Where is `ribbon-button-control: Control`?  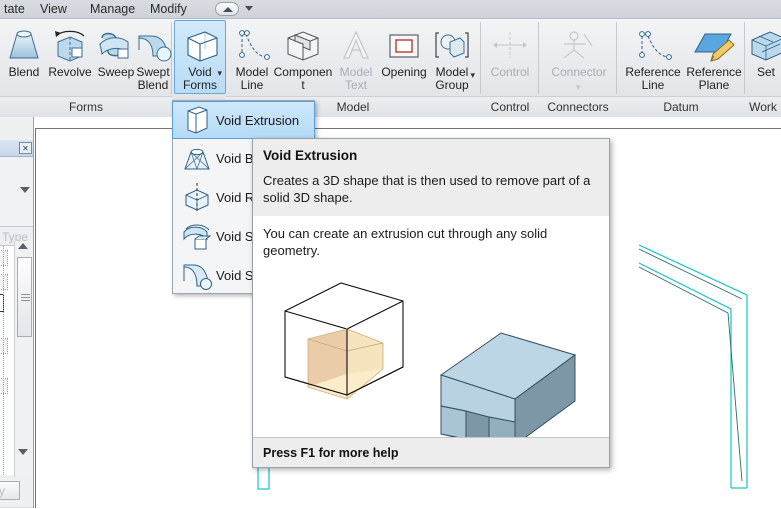 ribbon-button-control: Control is located at coordinates (510, 58).